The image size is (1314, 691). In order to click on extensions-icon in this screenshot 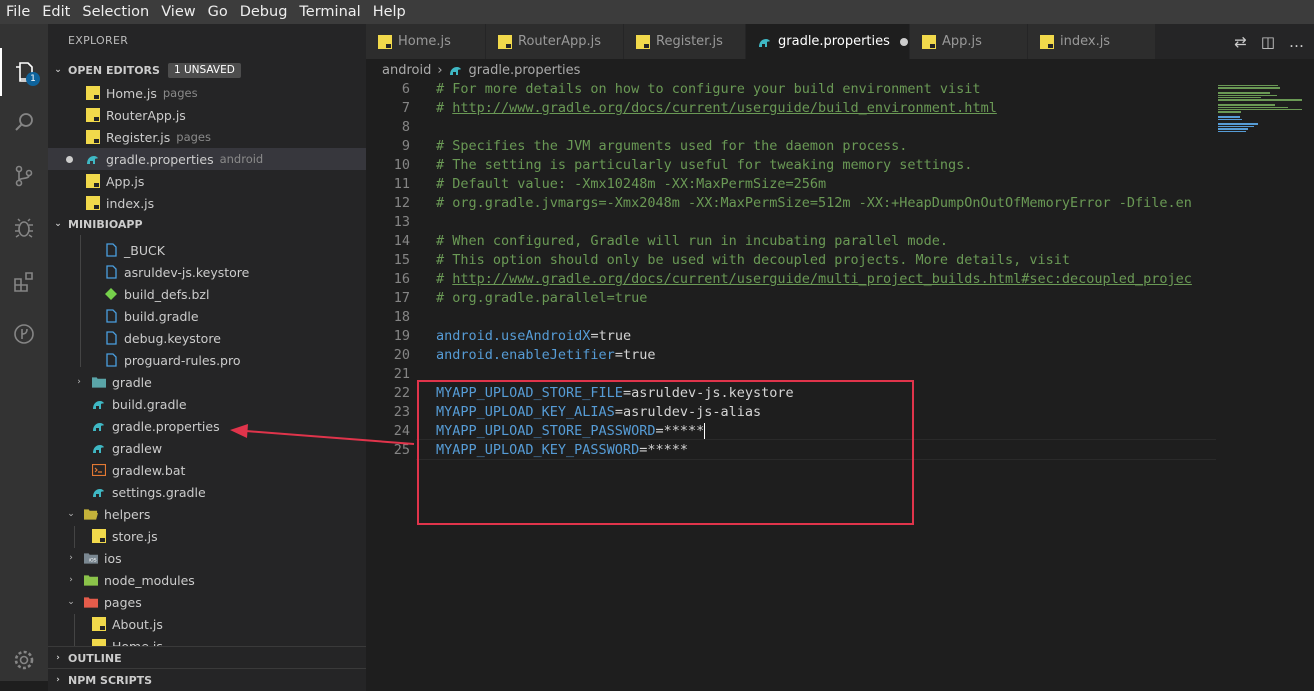, I will do `click(24, 282)`.